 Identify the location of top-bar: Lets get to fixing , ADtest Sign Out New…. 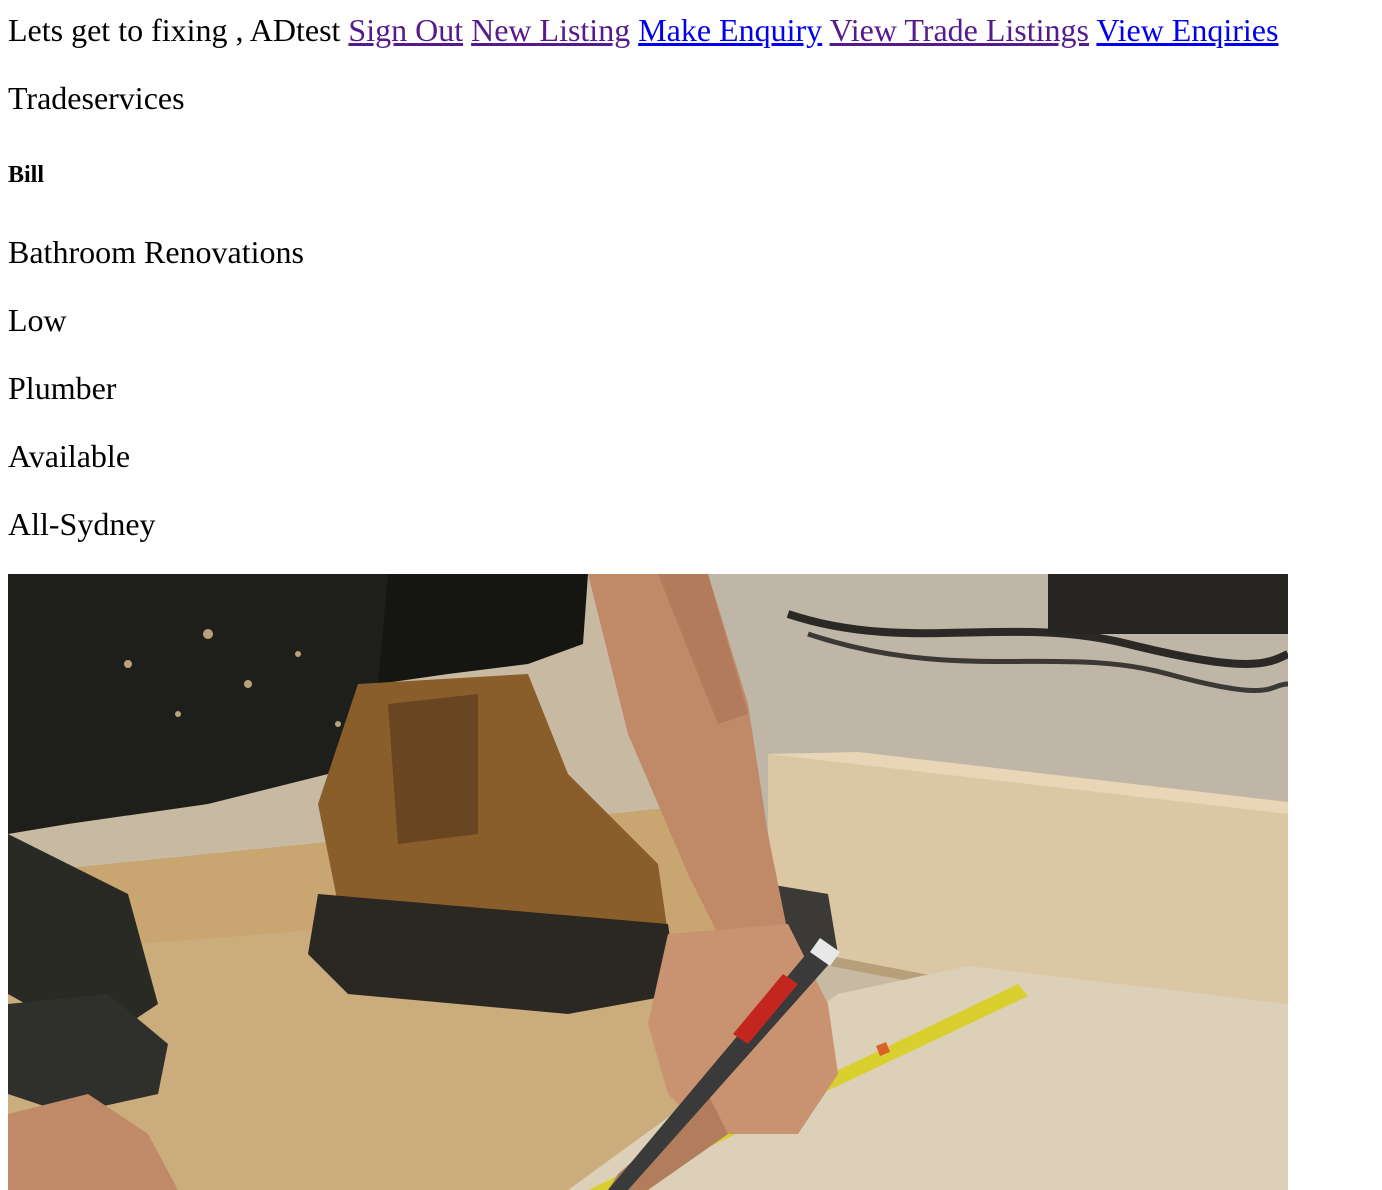
(643, 30).